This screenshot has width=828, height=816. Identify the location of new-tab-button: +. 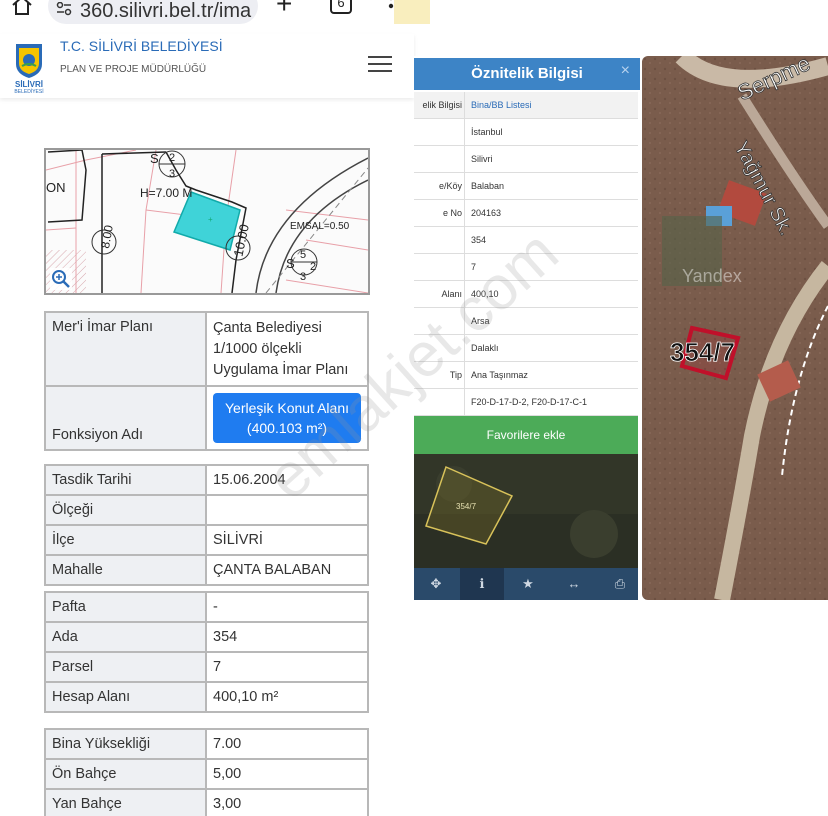
(284, 9).